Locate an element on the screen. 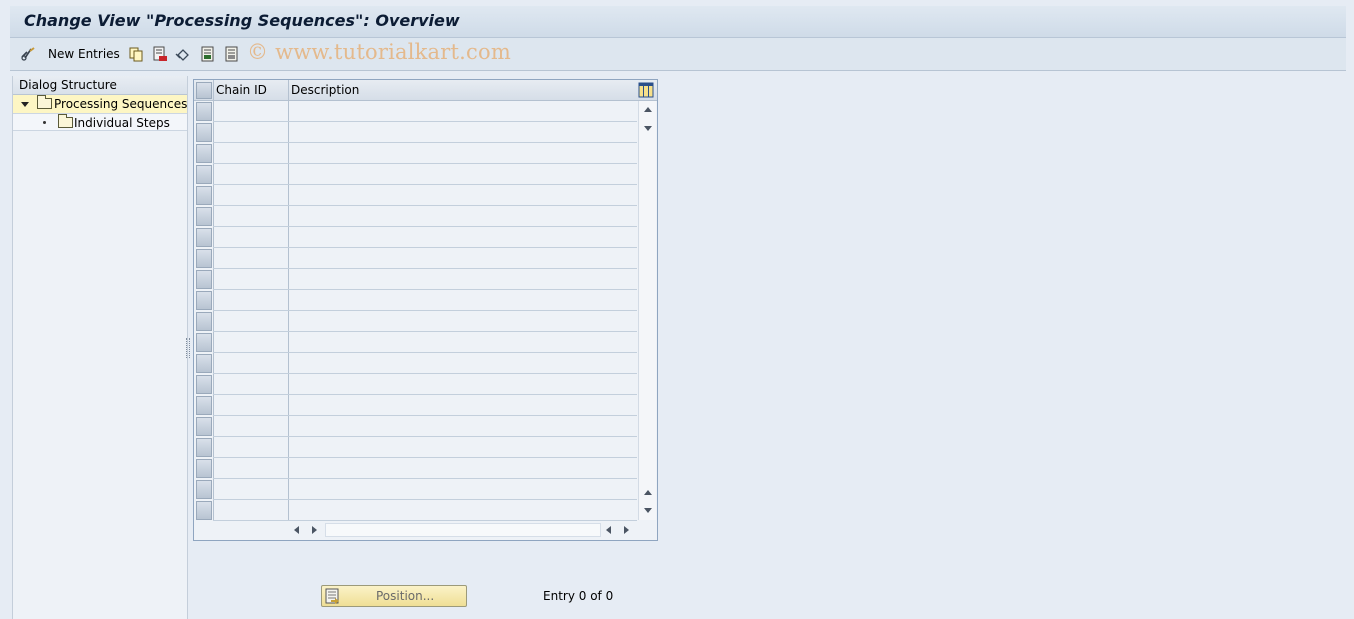 The height and width of the screenshot is (619, 1354). select-all-rows-button is located at coordinates (204, 90).